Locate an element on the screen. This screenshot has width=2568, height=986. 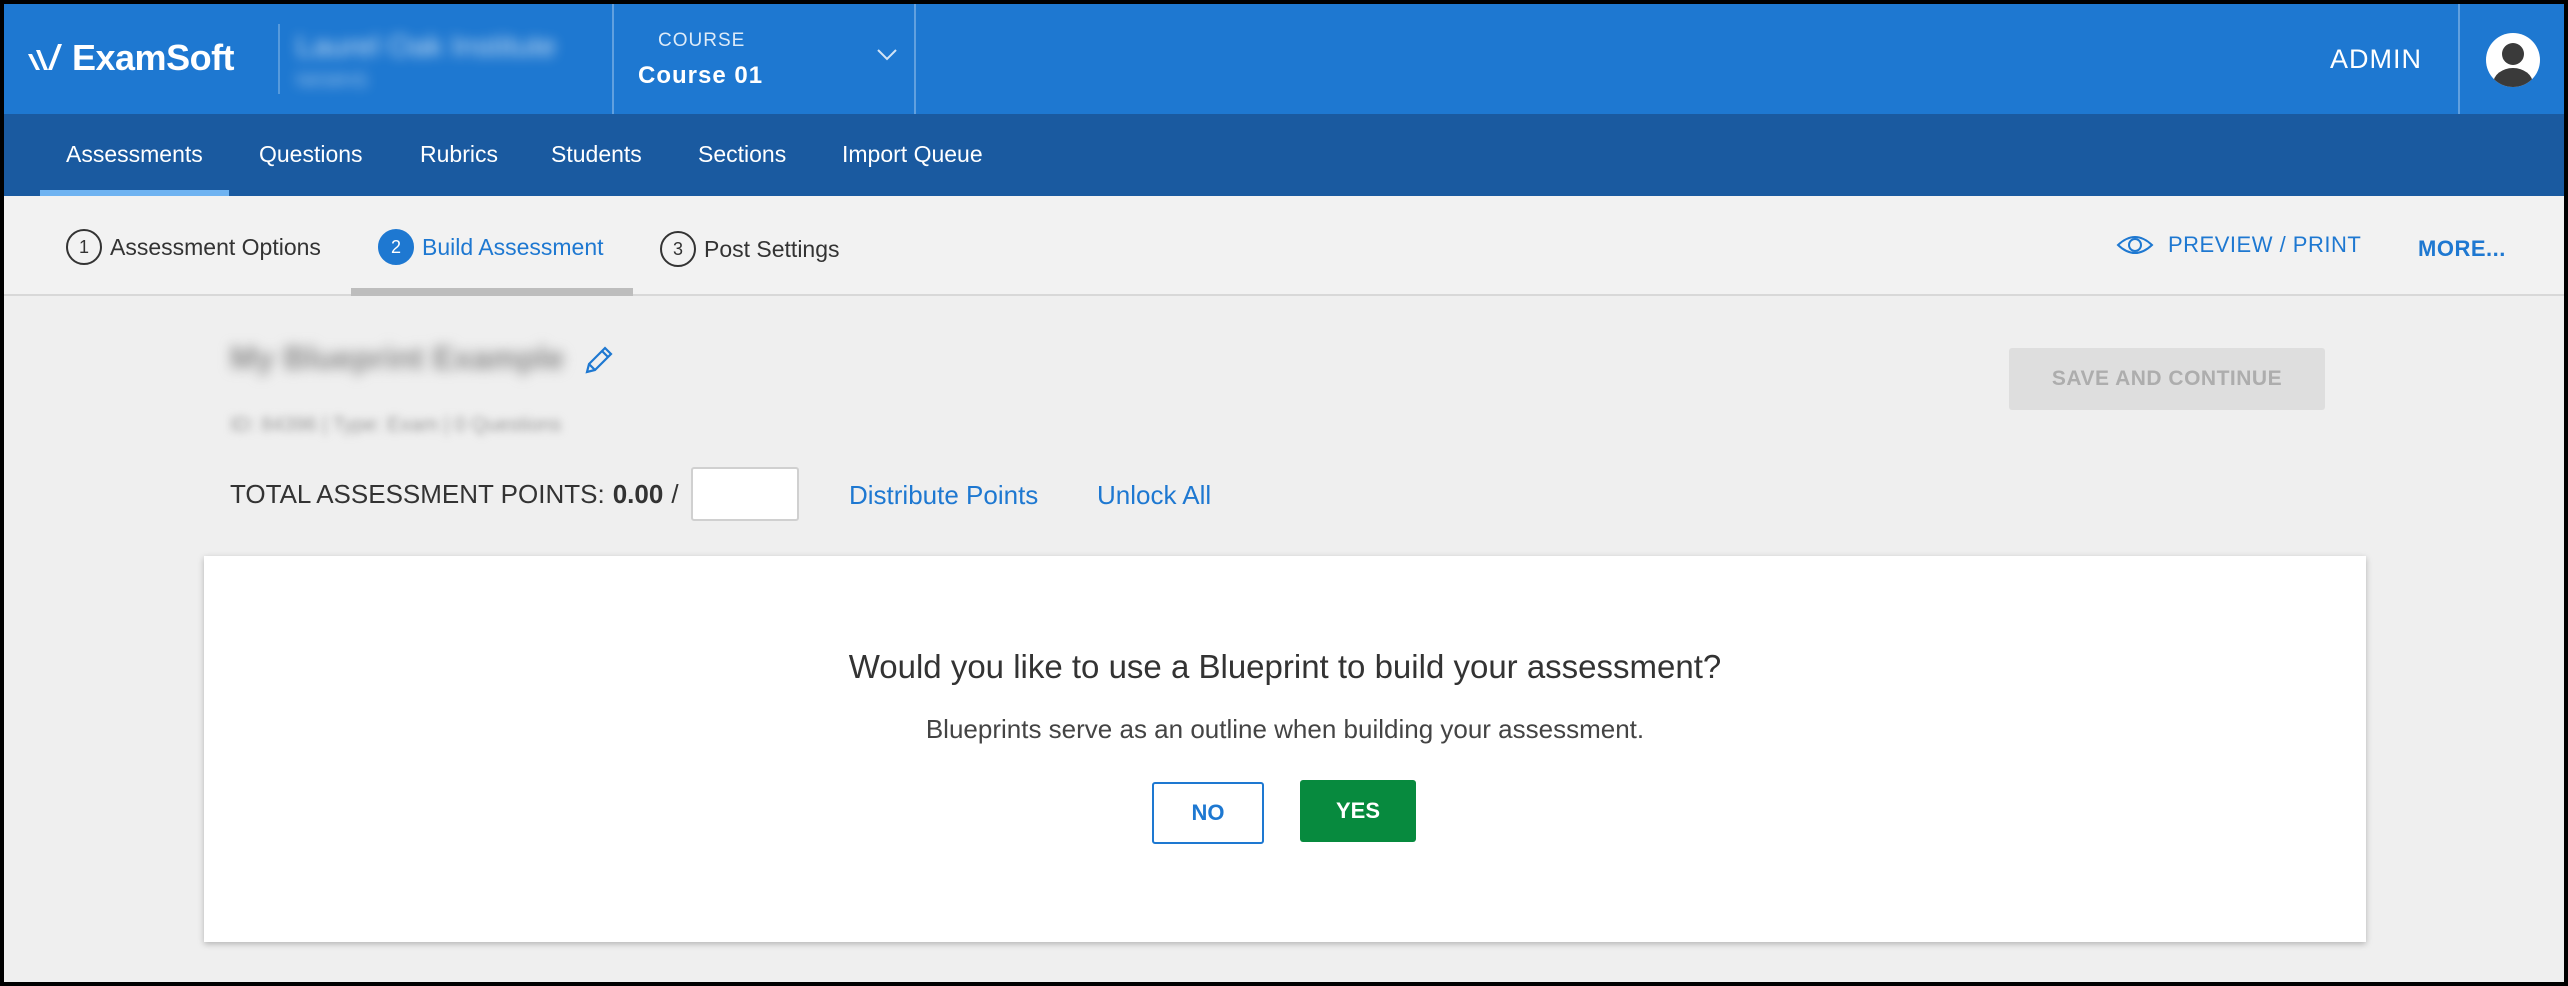
step-number: 1 is located at coordinates (84, 247).